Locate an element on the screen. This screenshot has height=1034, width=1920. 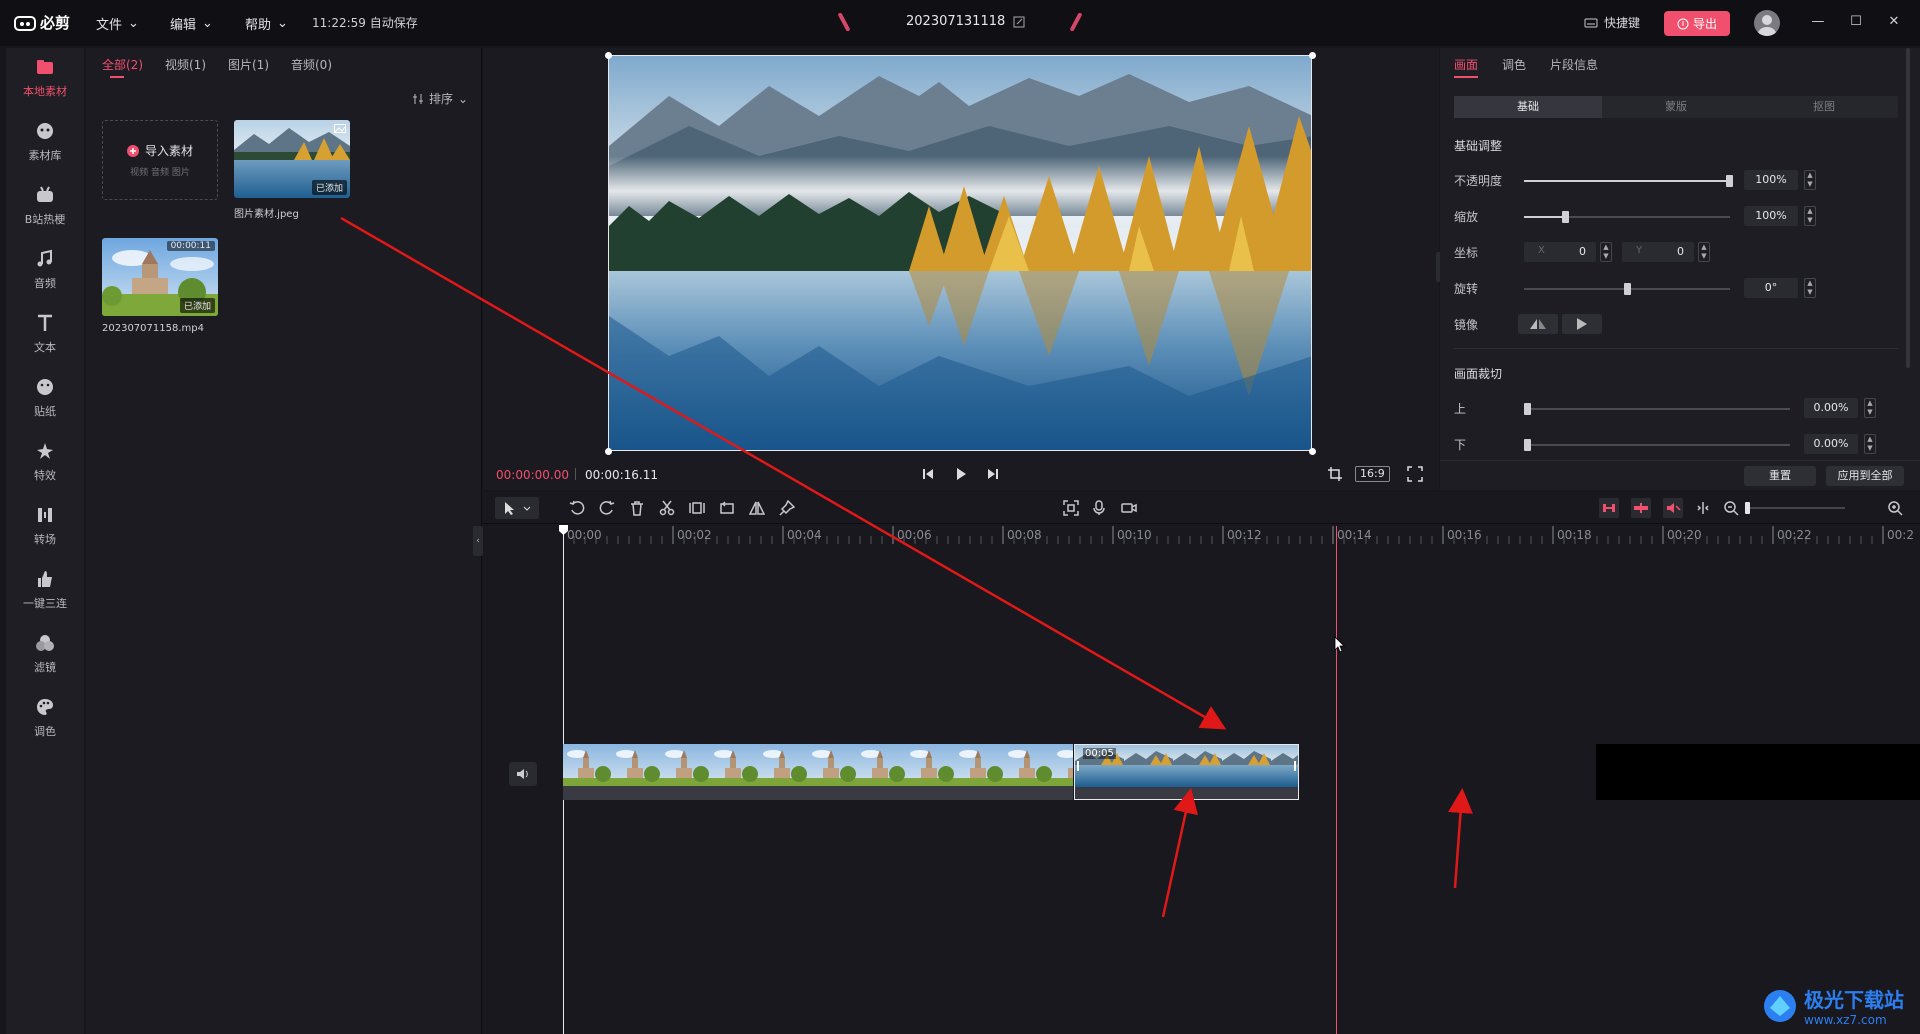
timeline-start-handle is located at coordinates (563, 530).